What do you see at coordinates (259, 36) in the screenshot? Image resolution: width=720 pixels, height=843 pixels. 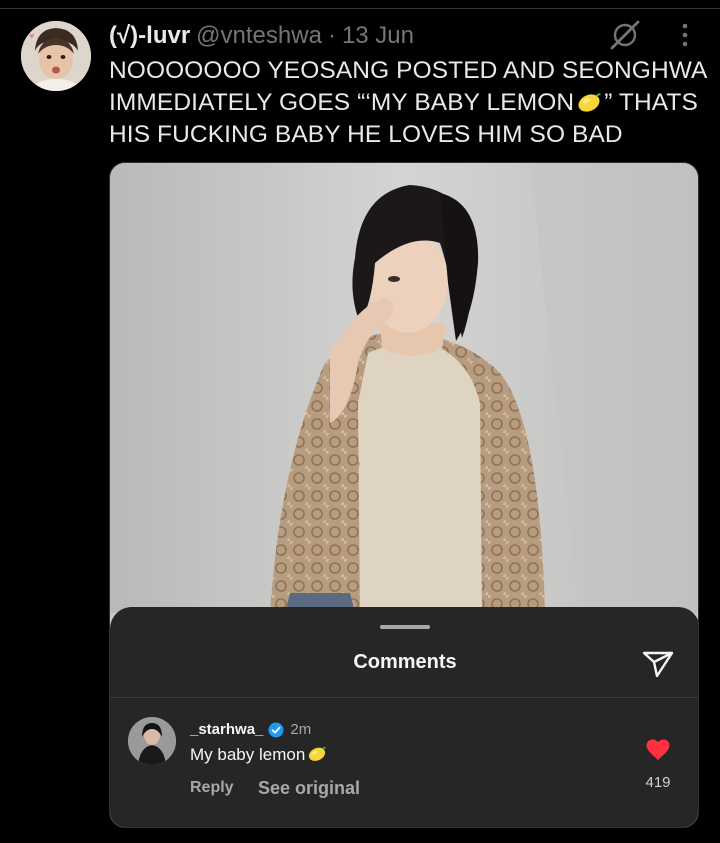 I see `author-handle: @vnteshwa` at bounding box center [259, 36].